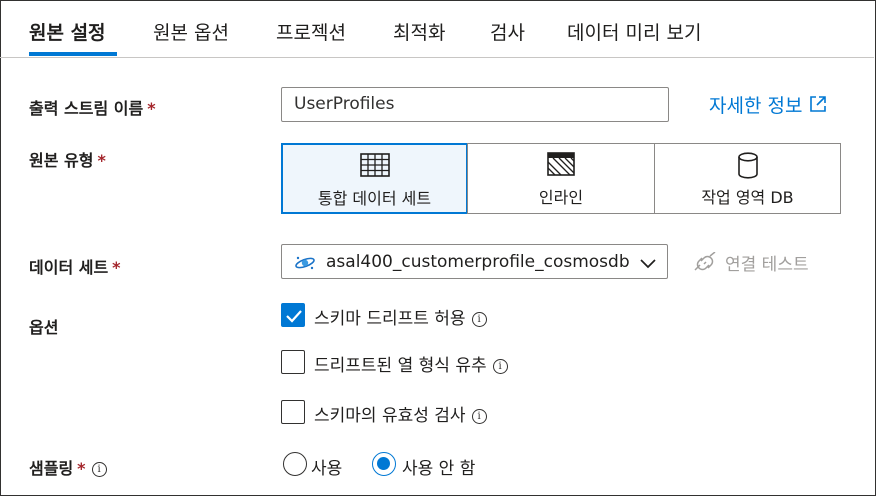 The width and height of the screenshot is (876, 496). Describe the element at coordinates (295, 464) in the screenshot. I see `sampling-enable-radio` at that location.